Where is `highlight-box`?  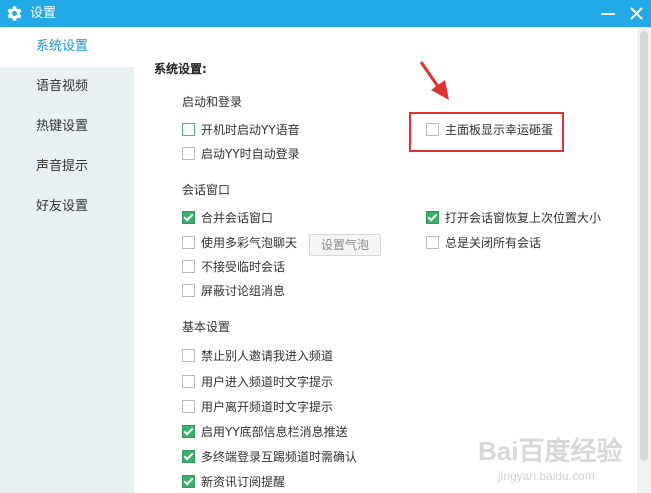 highlight-box is located at coordinates (486, 132).